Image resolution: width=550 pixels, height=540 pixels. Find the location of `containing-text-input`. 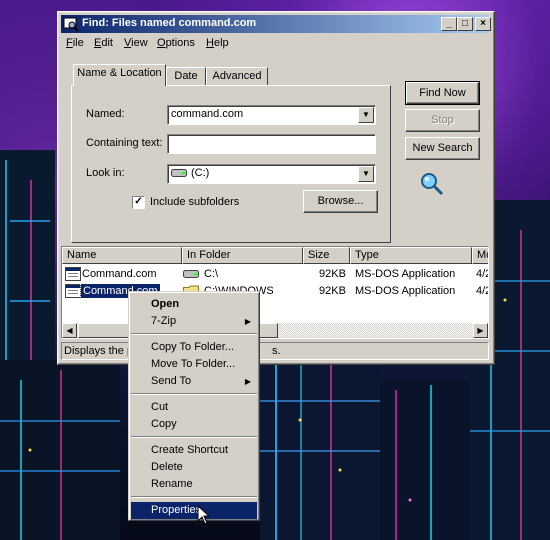

containing-text-input is located at coordinates (271, 144).